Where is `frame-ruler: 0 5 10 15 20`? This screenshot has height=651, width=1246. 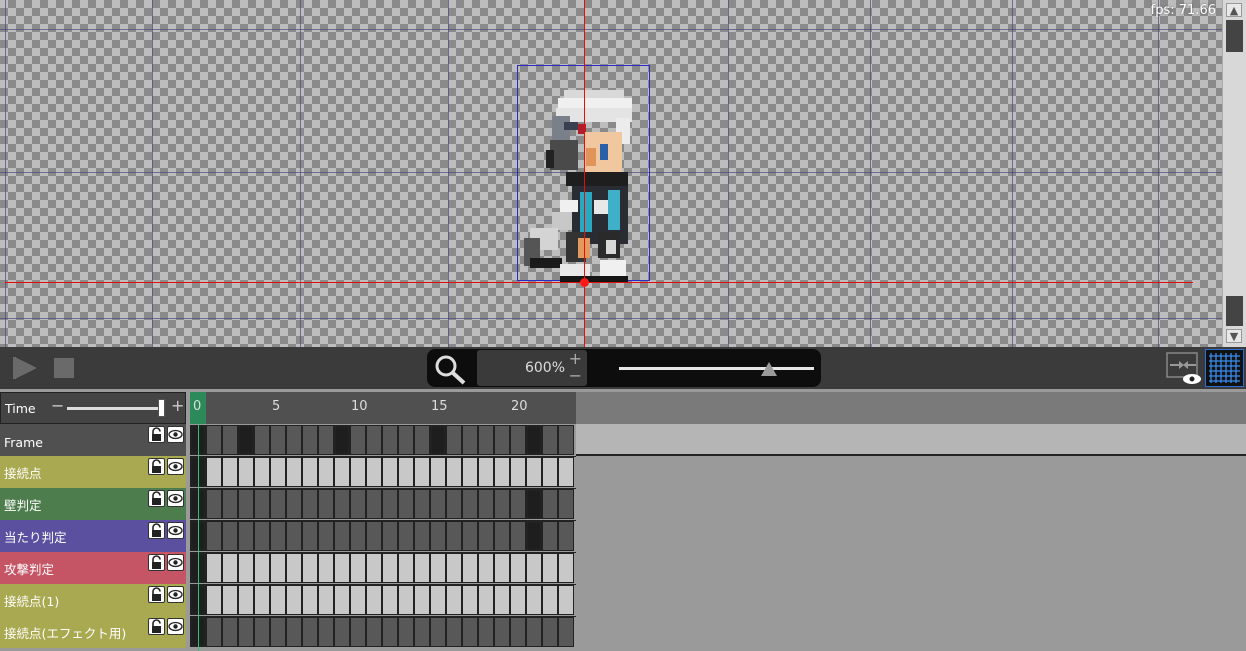
frame-ruler: 0 5 10 15 20 is located at coordinates (383, 408).